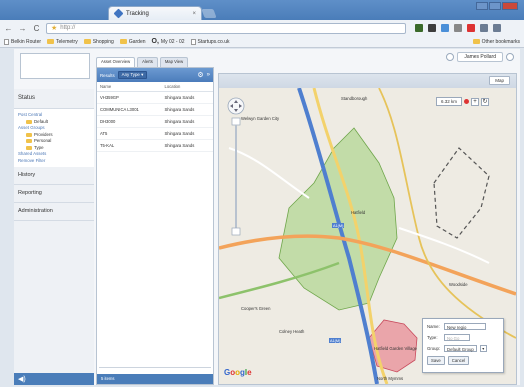 The height and width of the screenshot is (387, 524). What do you see at coordinates (155, 133) in the screenshot?
I see `table-row: AT5 Shingara Sands` at bounding box center [155, 133].